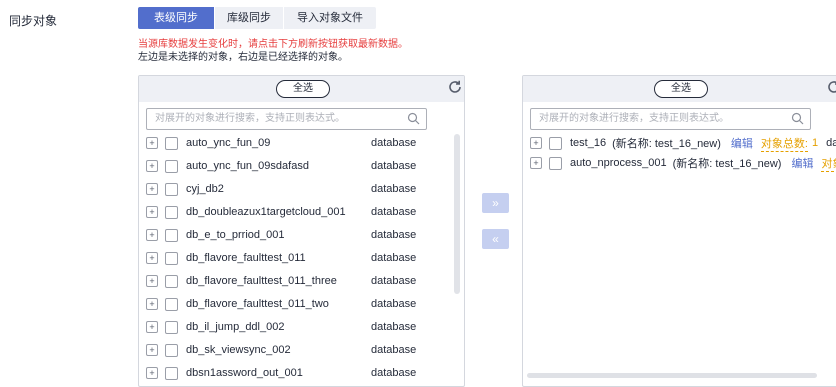 The width and height of the screenshot is (836, 387). Describe the element at coordinates (235, 327) in the screenshot. I see `item-name: db_il_jump_ddl_002` at that location.